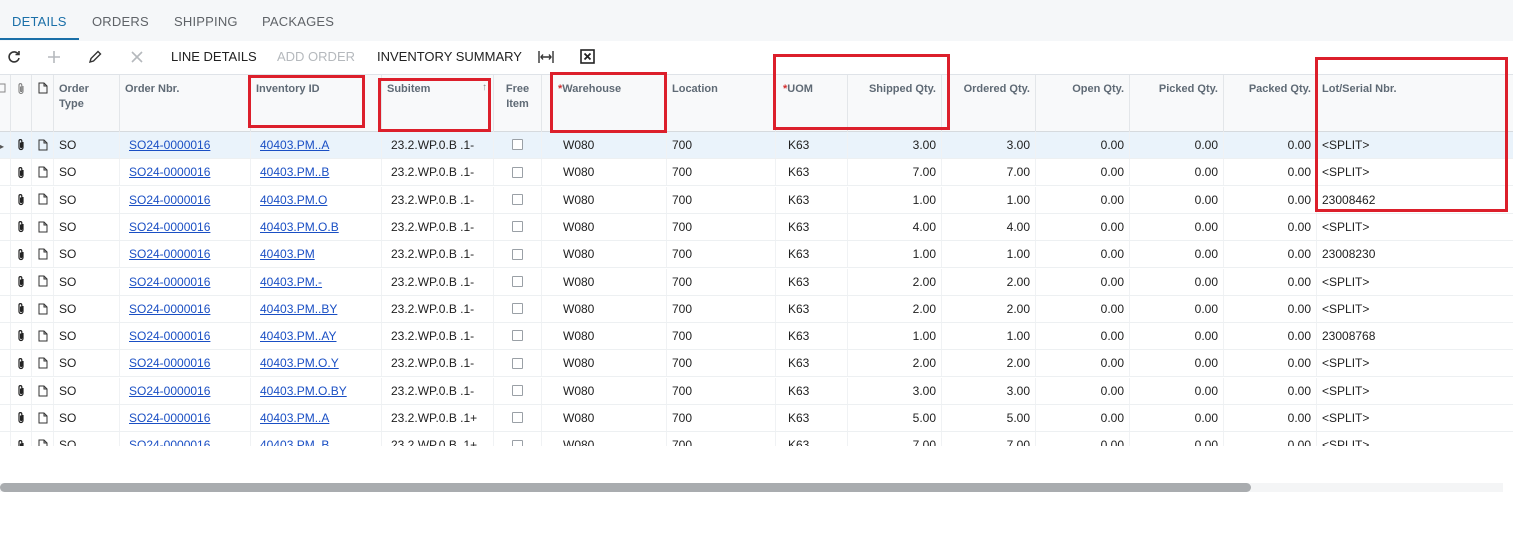 Image resolution: width=1513 pixels, height=556 pixels. What do you see at coordinates (894, 103) in the screenshot?
I see `header-shipped-qty: Shipped Qty.` at bounding box center [894, 103].